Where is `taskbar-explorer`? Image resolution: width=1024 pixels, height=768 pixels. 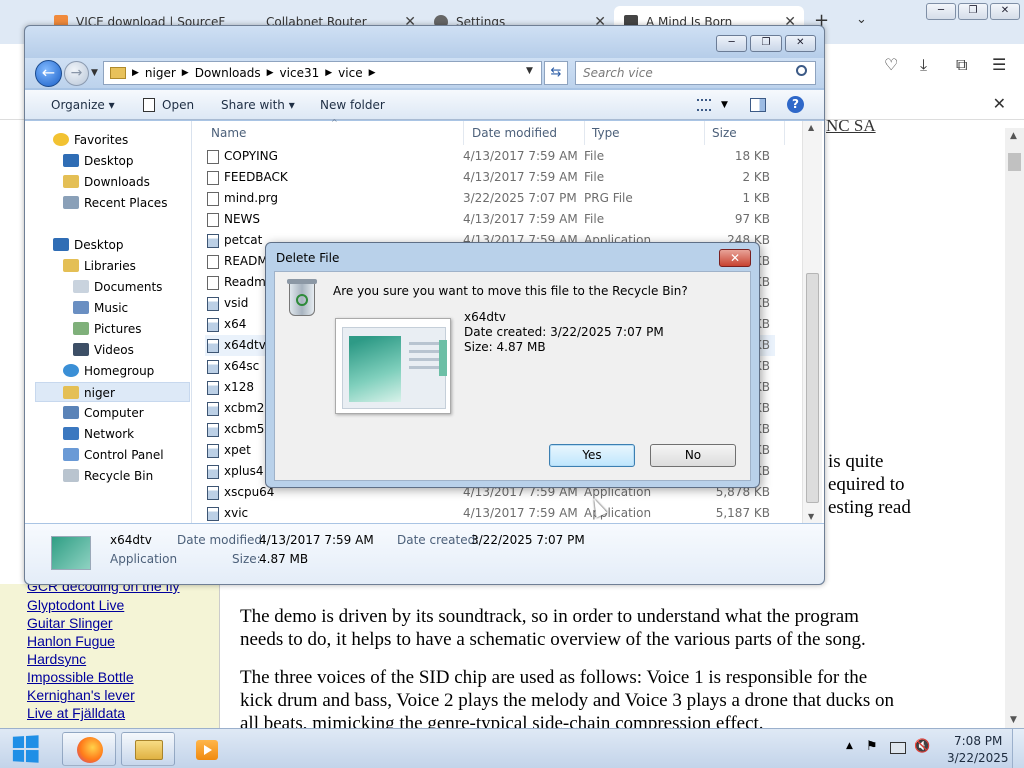 taskbar-explorer is located at coordinates (148, 749).